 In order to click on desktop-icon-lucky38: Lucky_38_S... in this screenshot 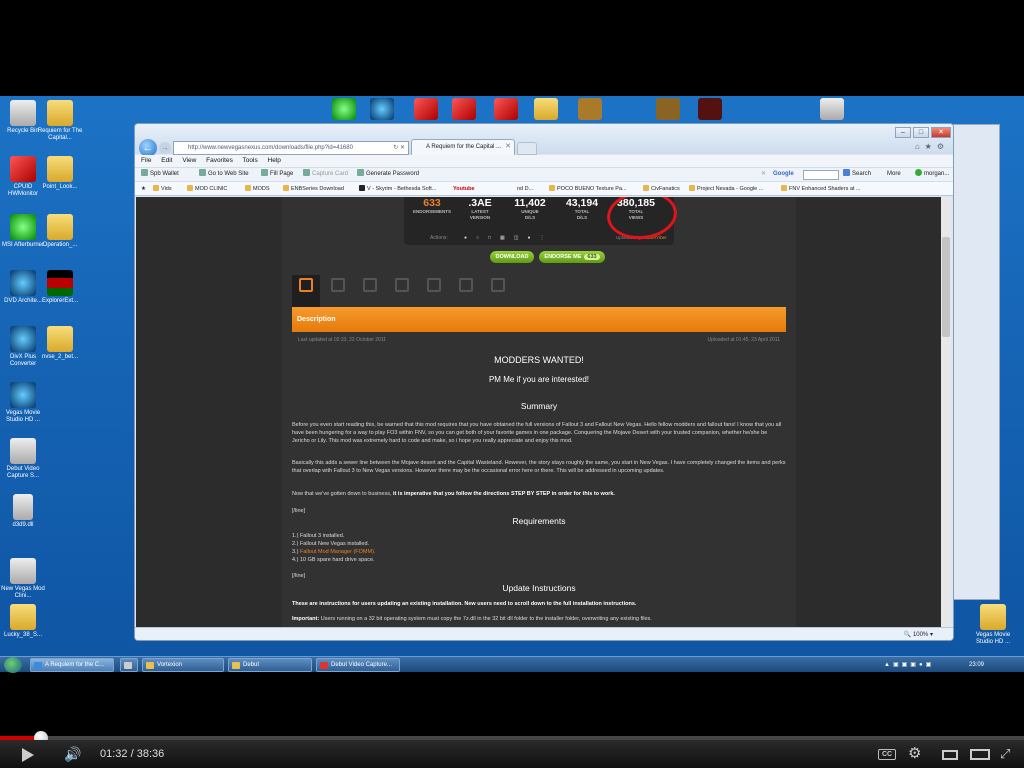, I will do `click(23, 621)`.